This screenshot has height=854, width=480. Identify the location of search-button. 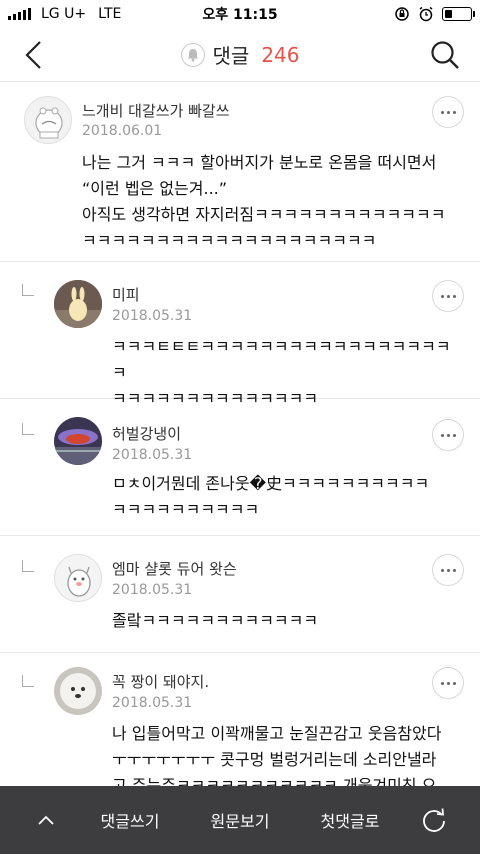
(445, 55).